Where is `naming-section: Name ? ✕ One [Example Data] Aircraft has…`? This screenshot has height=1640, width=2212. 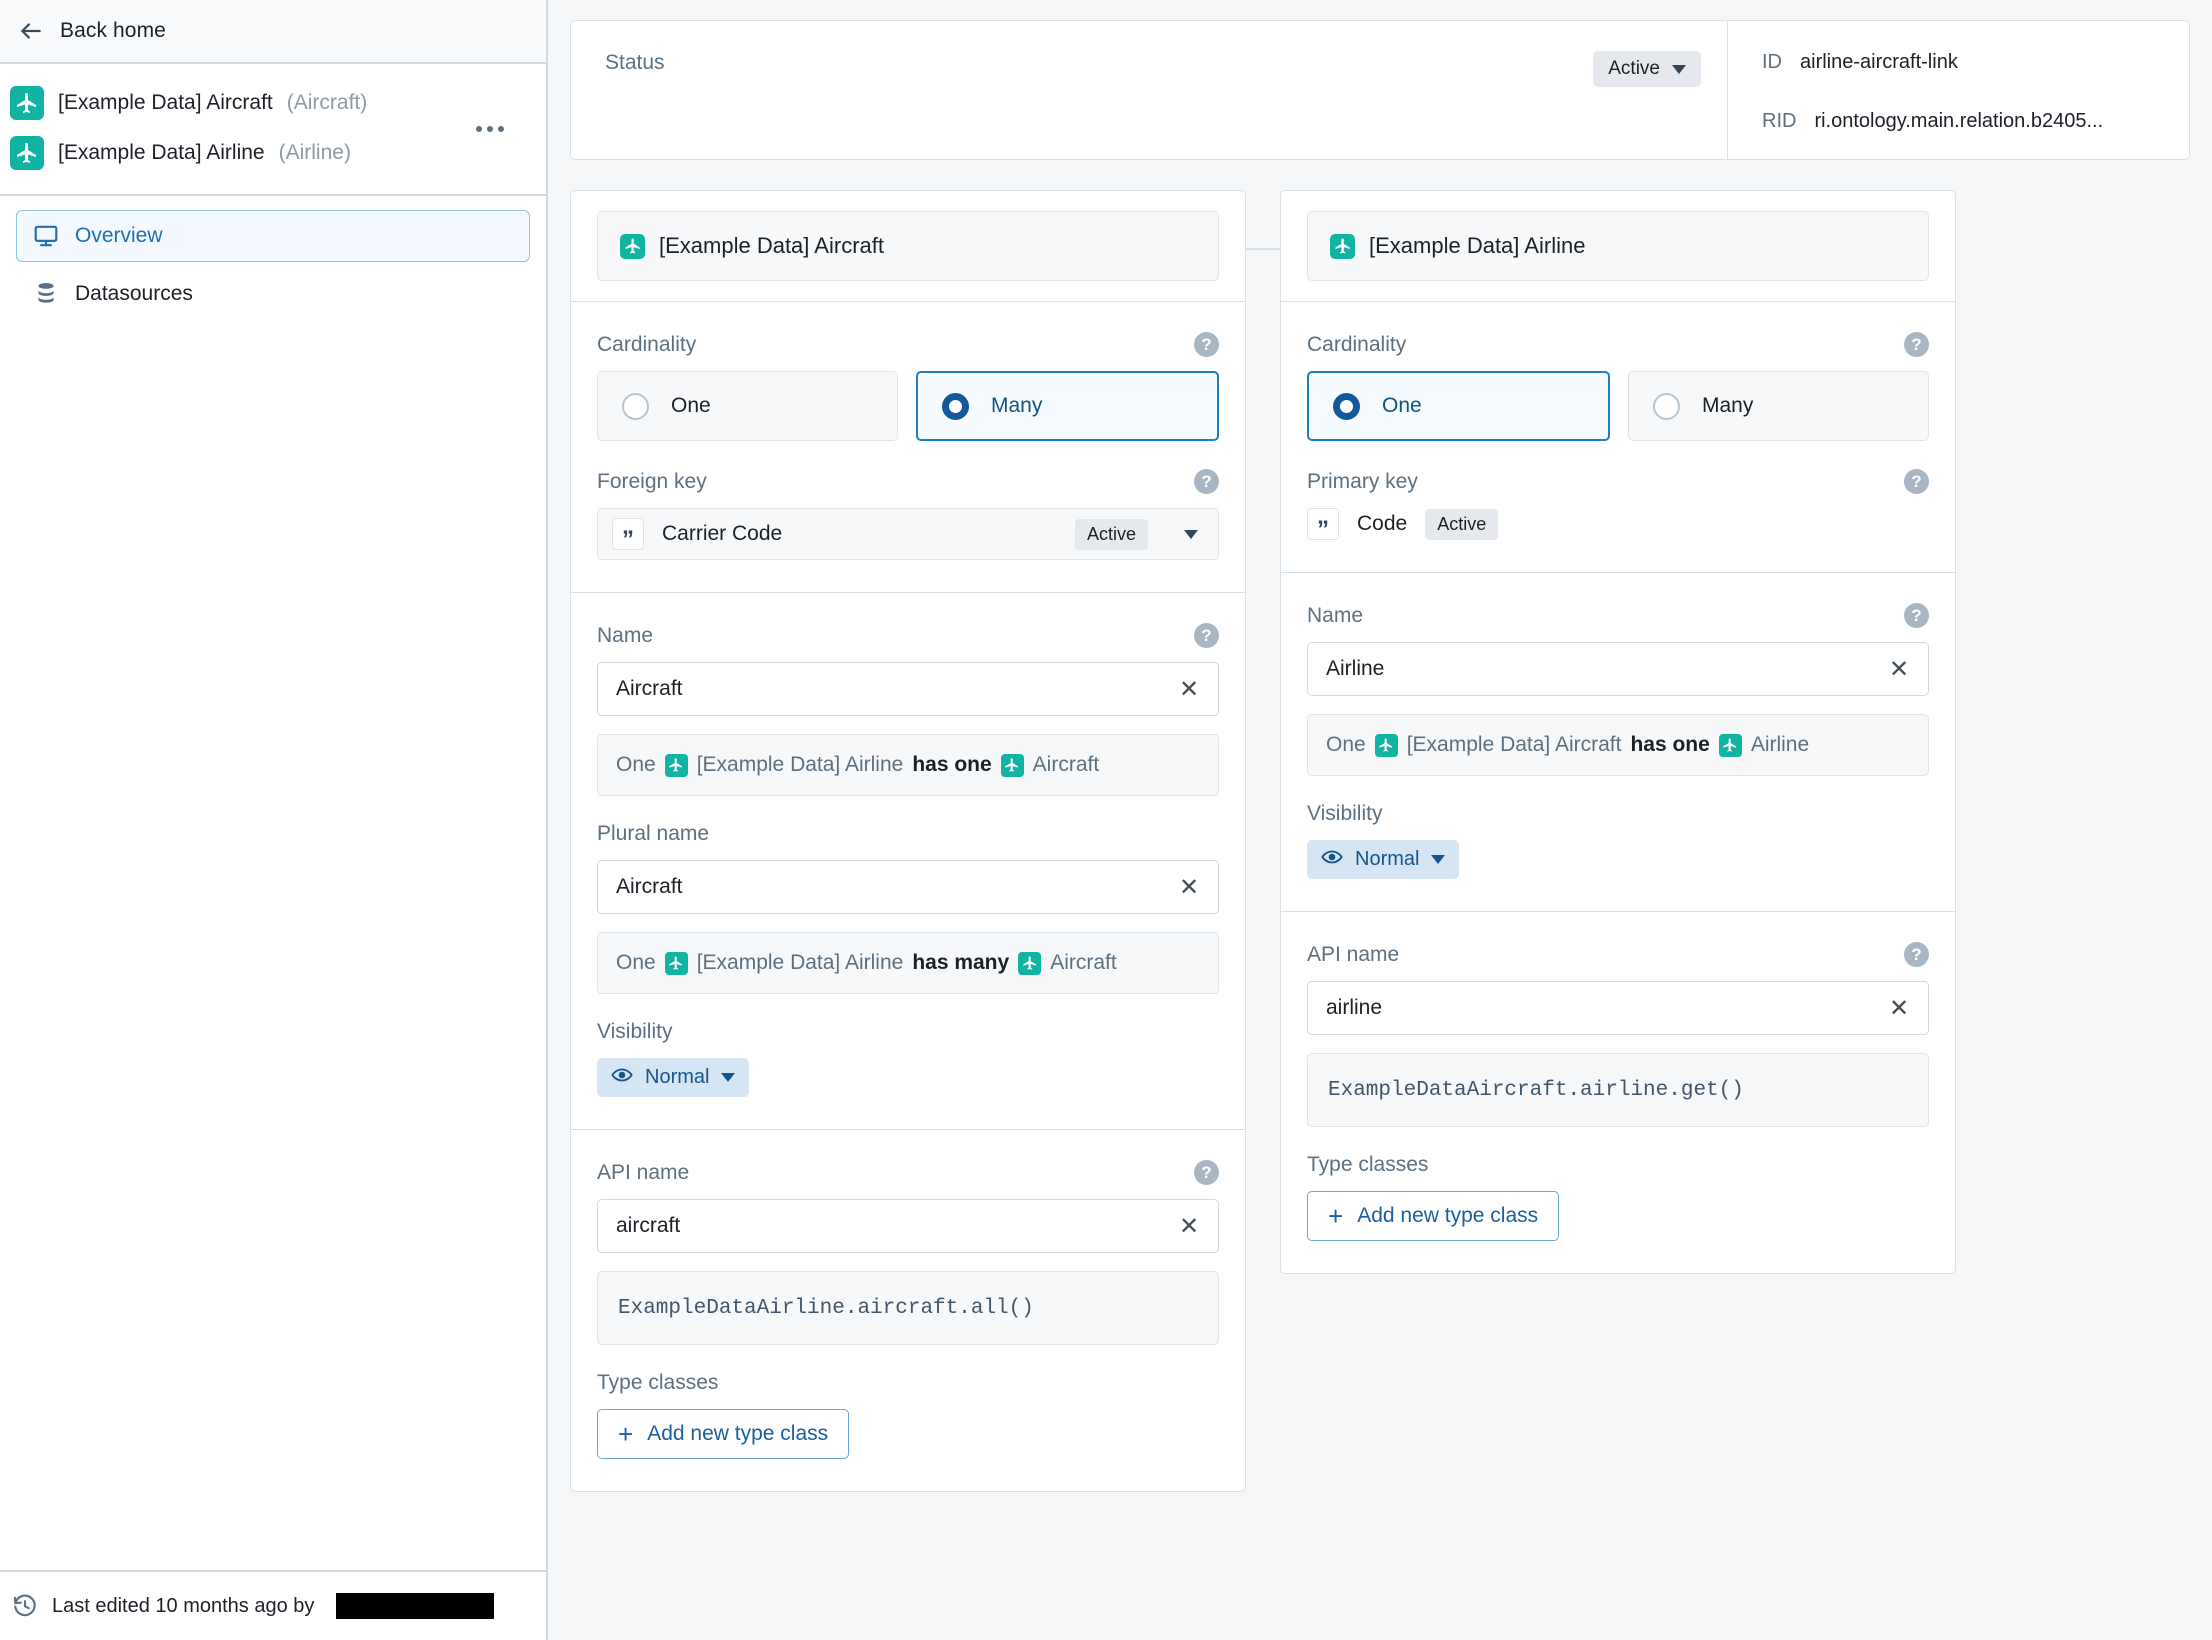
naming-section: Name ? ✕ One [Example Data] Aircraft has… is located at coordinates (1618, 742).